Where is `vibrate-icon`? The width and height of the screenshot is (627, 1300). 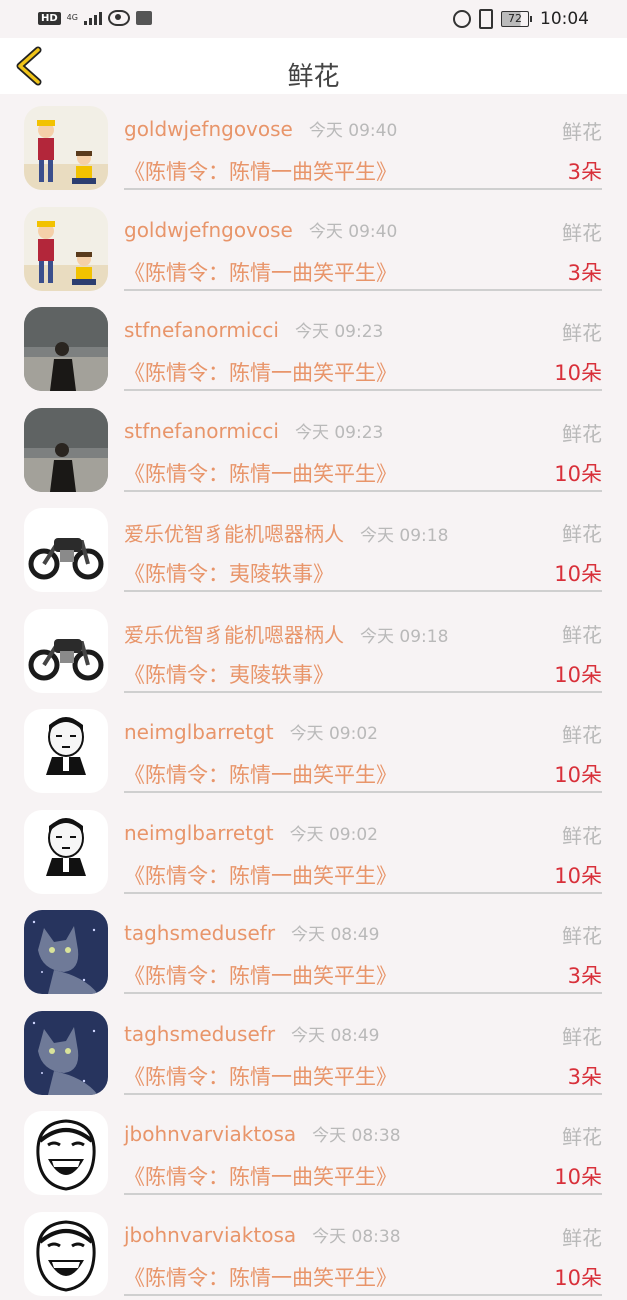
vibrate-icon is located at coordinates (486, 19).